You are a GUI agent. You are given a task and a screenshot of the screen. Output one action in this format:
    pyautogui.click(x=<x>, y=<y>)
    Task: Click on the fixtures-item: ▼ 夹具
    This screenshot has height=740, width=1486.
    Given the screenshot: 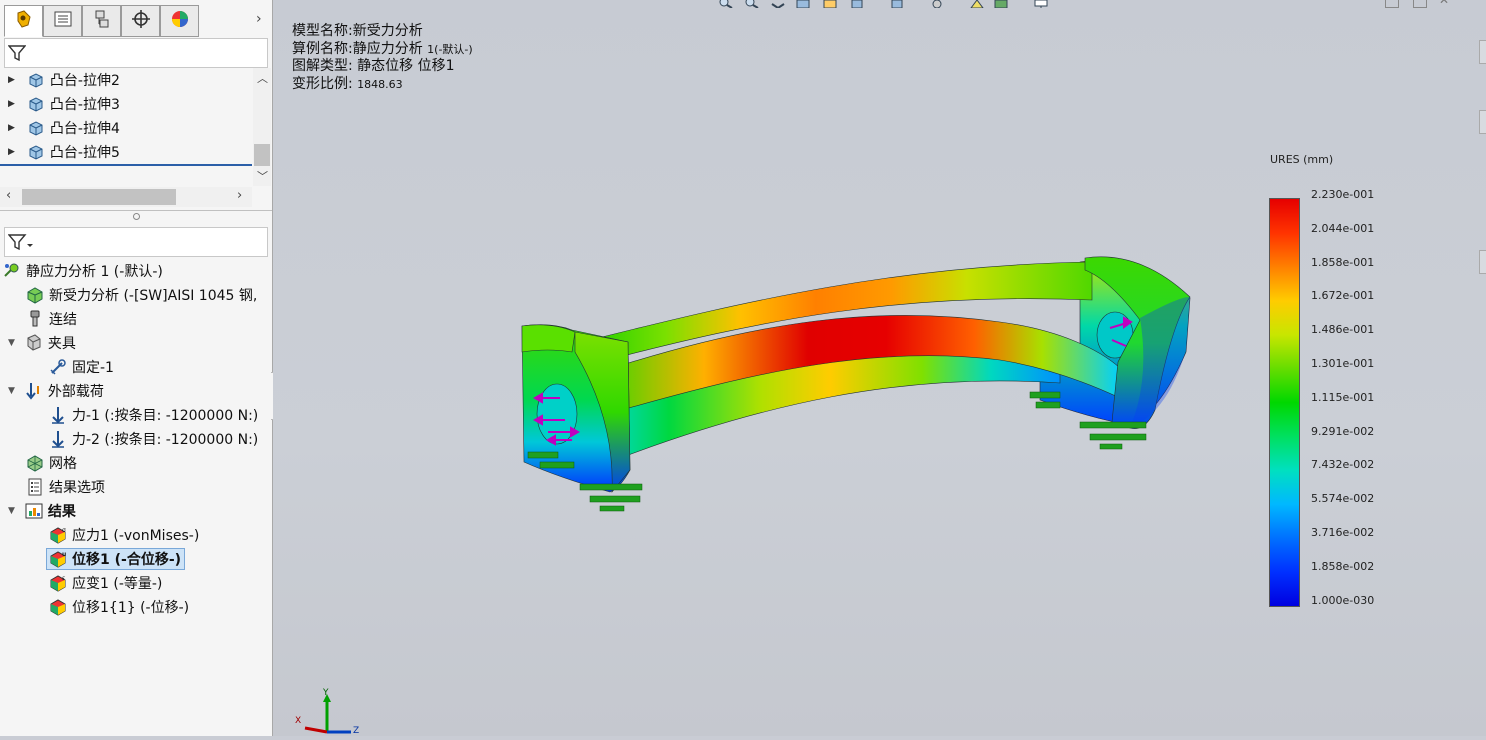 What is the action you would take?
    pyautogui.click(x=42, y=343)
    